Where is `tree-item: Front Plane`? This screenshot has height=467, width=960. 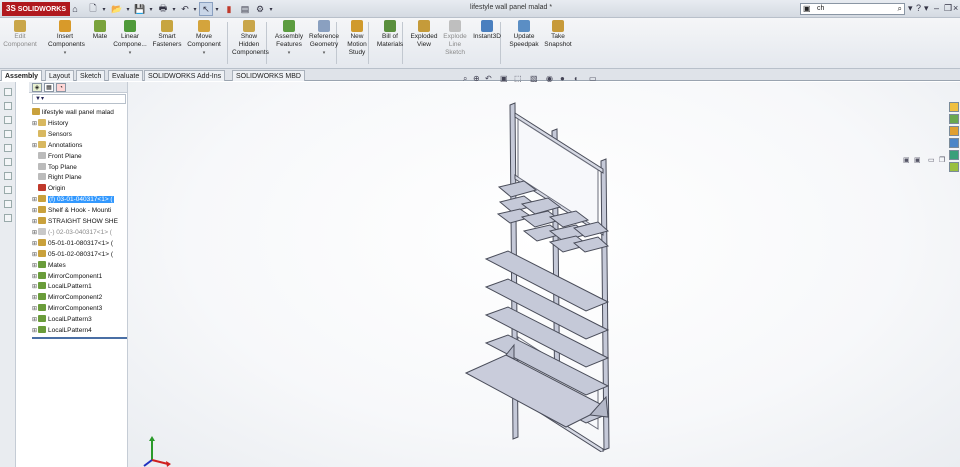
tree-item: Front Plane is located at coordinates (57, 156).